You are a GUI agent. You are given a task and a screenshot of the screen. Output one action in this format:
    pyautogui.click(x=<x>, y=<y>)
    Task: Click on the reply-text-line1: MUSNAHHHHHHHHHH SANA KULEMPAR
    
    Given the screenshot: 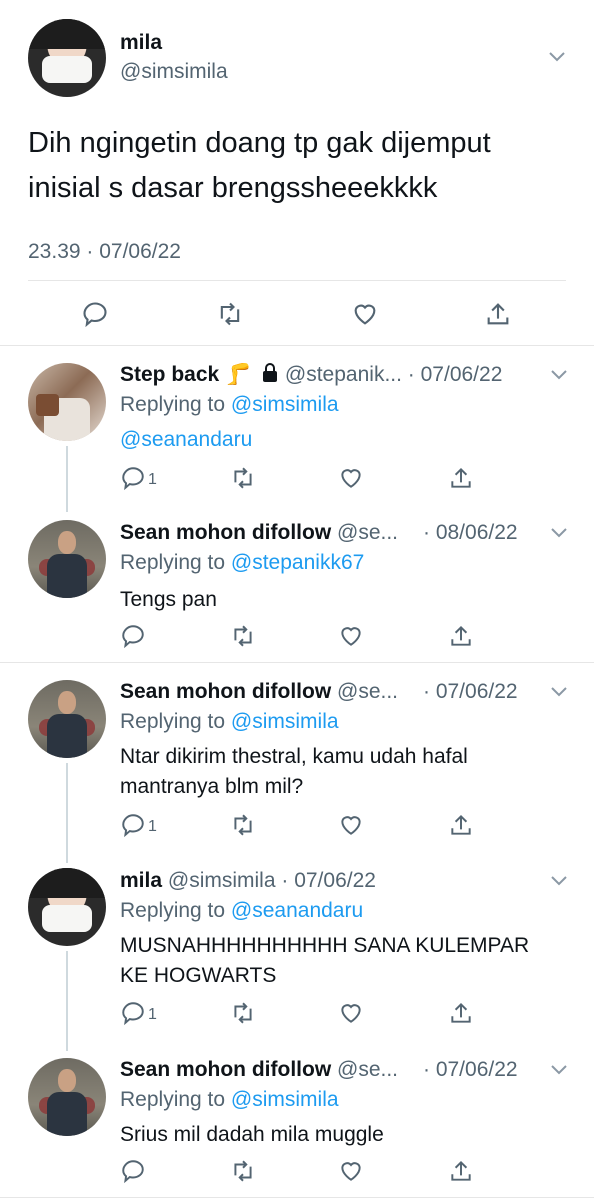 What is the action you would take?
    pyautogui.click(x=325, y=945)
    